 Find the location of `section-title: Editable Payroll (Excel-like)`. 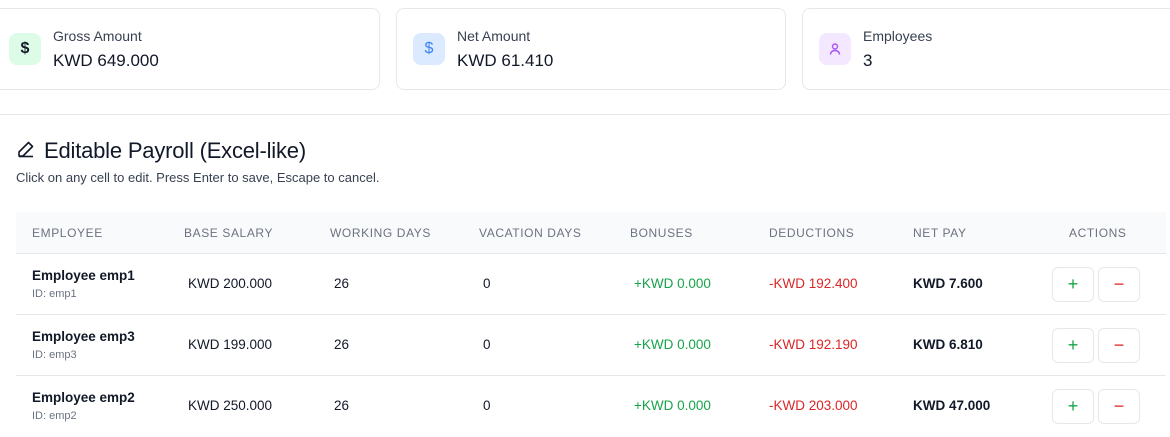

section-title: Editable Payroll (Excel-like) is located at coordinates (175, 150).